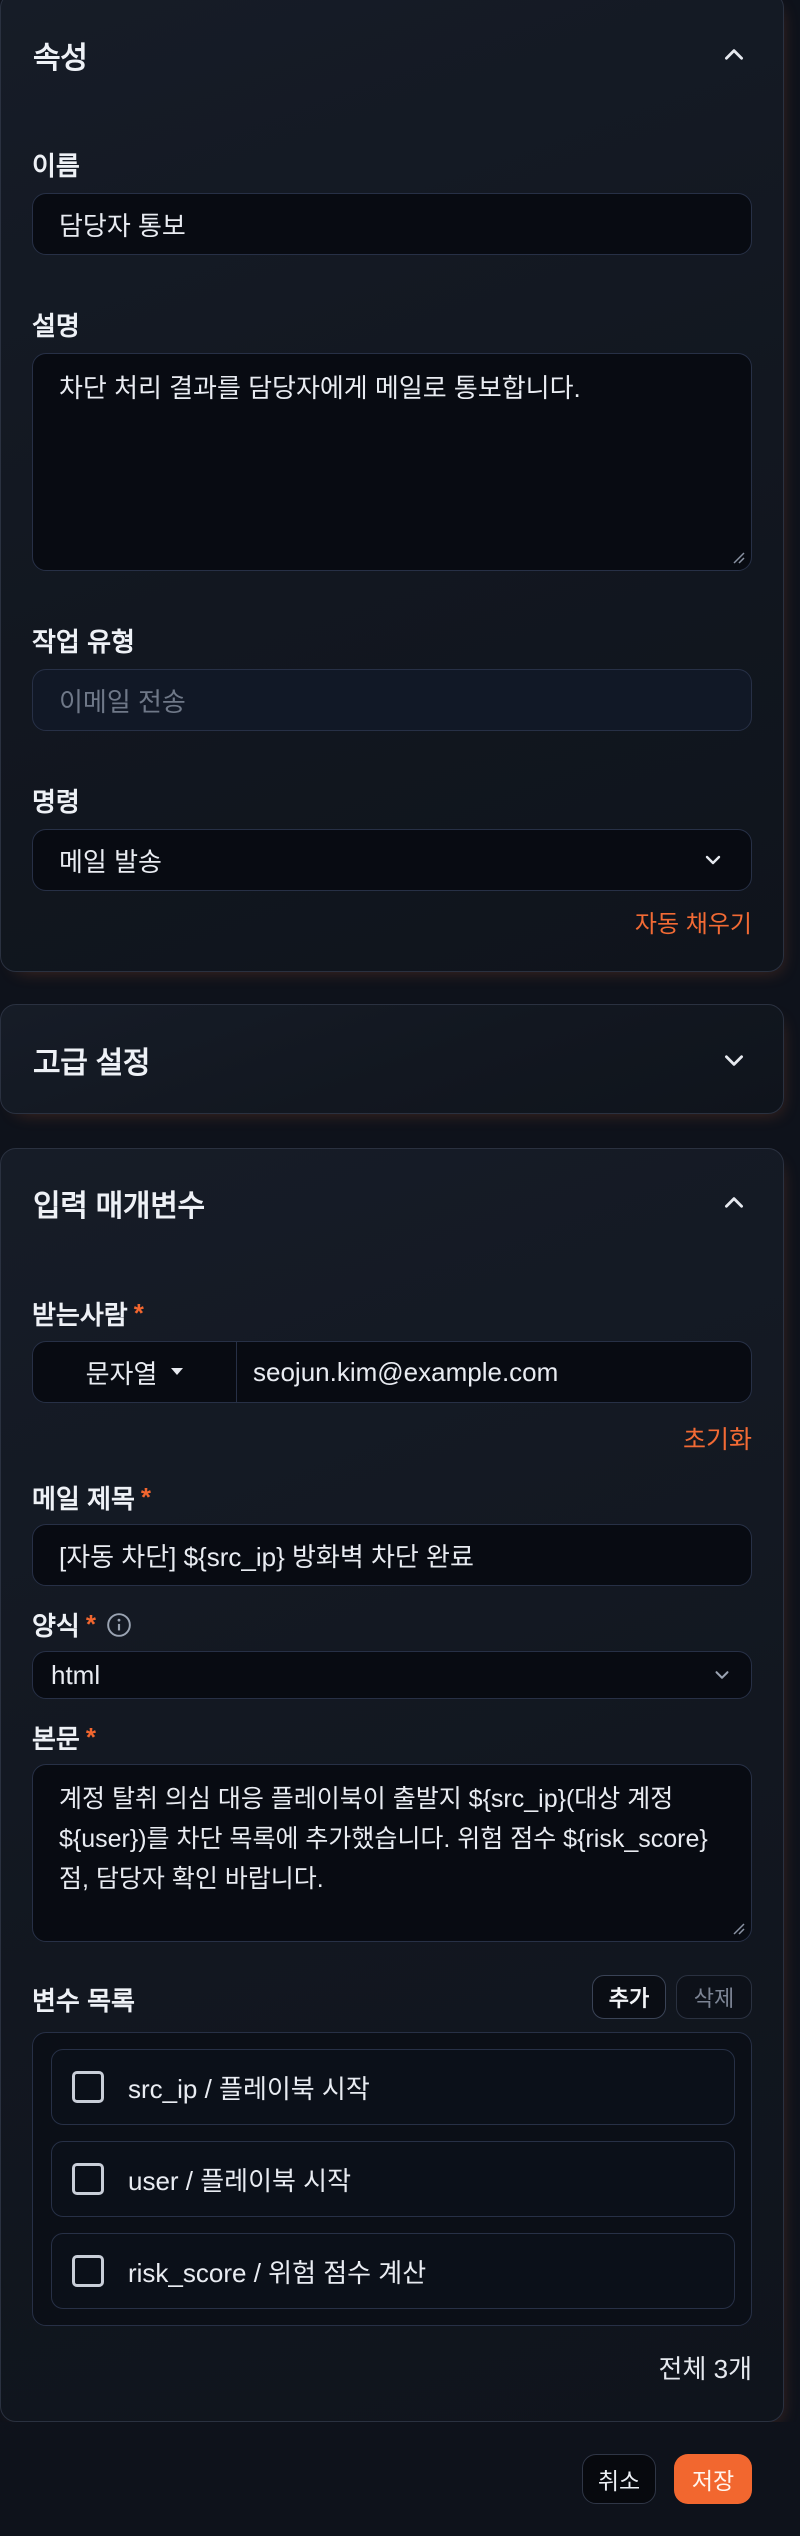 The width and height of the screenshot is (800, 2536). What do you see at coordinates (705, 2369) in the screenshot?
I see `total-count: 전체 3개` at bounding box center [705, 2369].